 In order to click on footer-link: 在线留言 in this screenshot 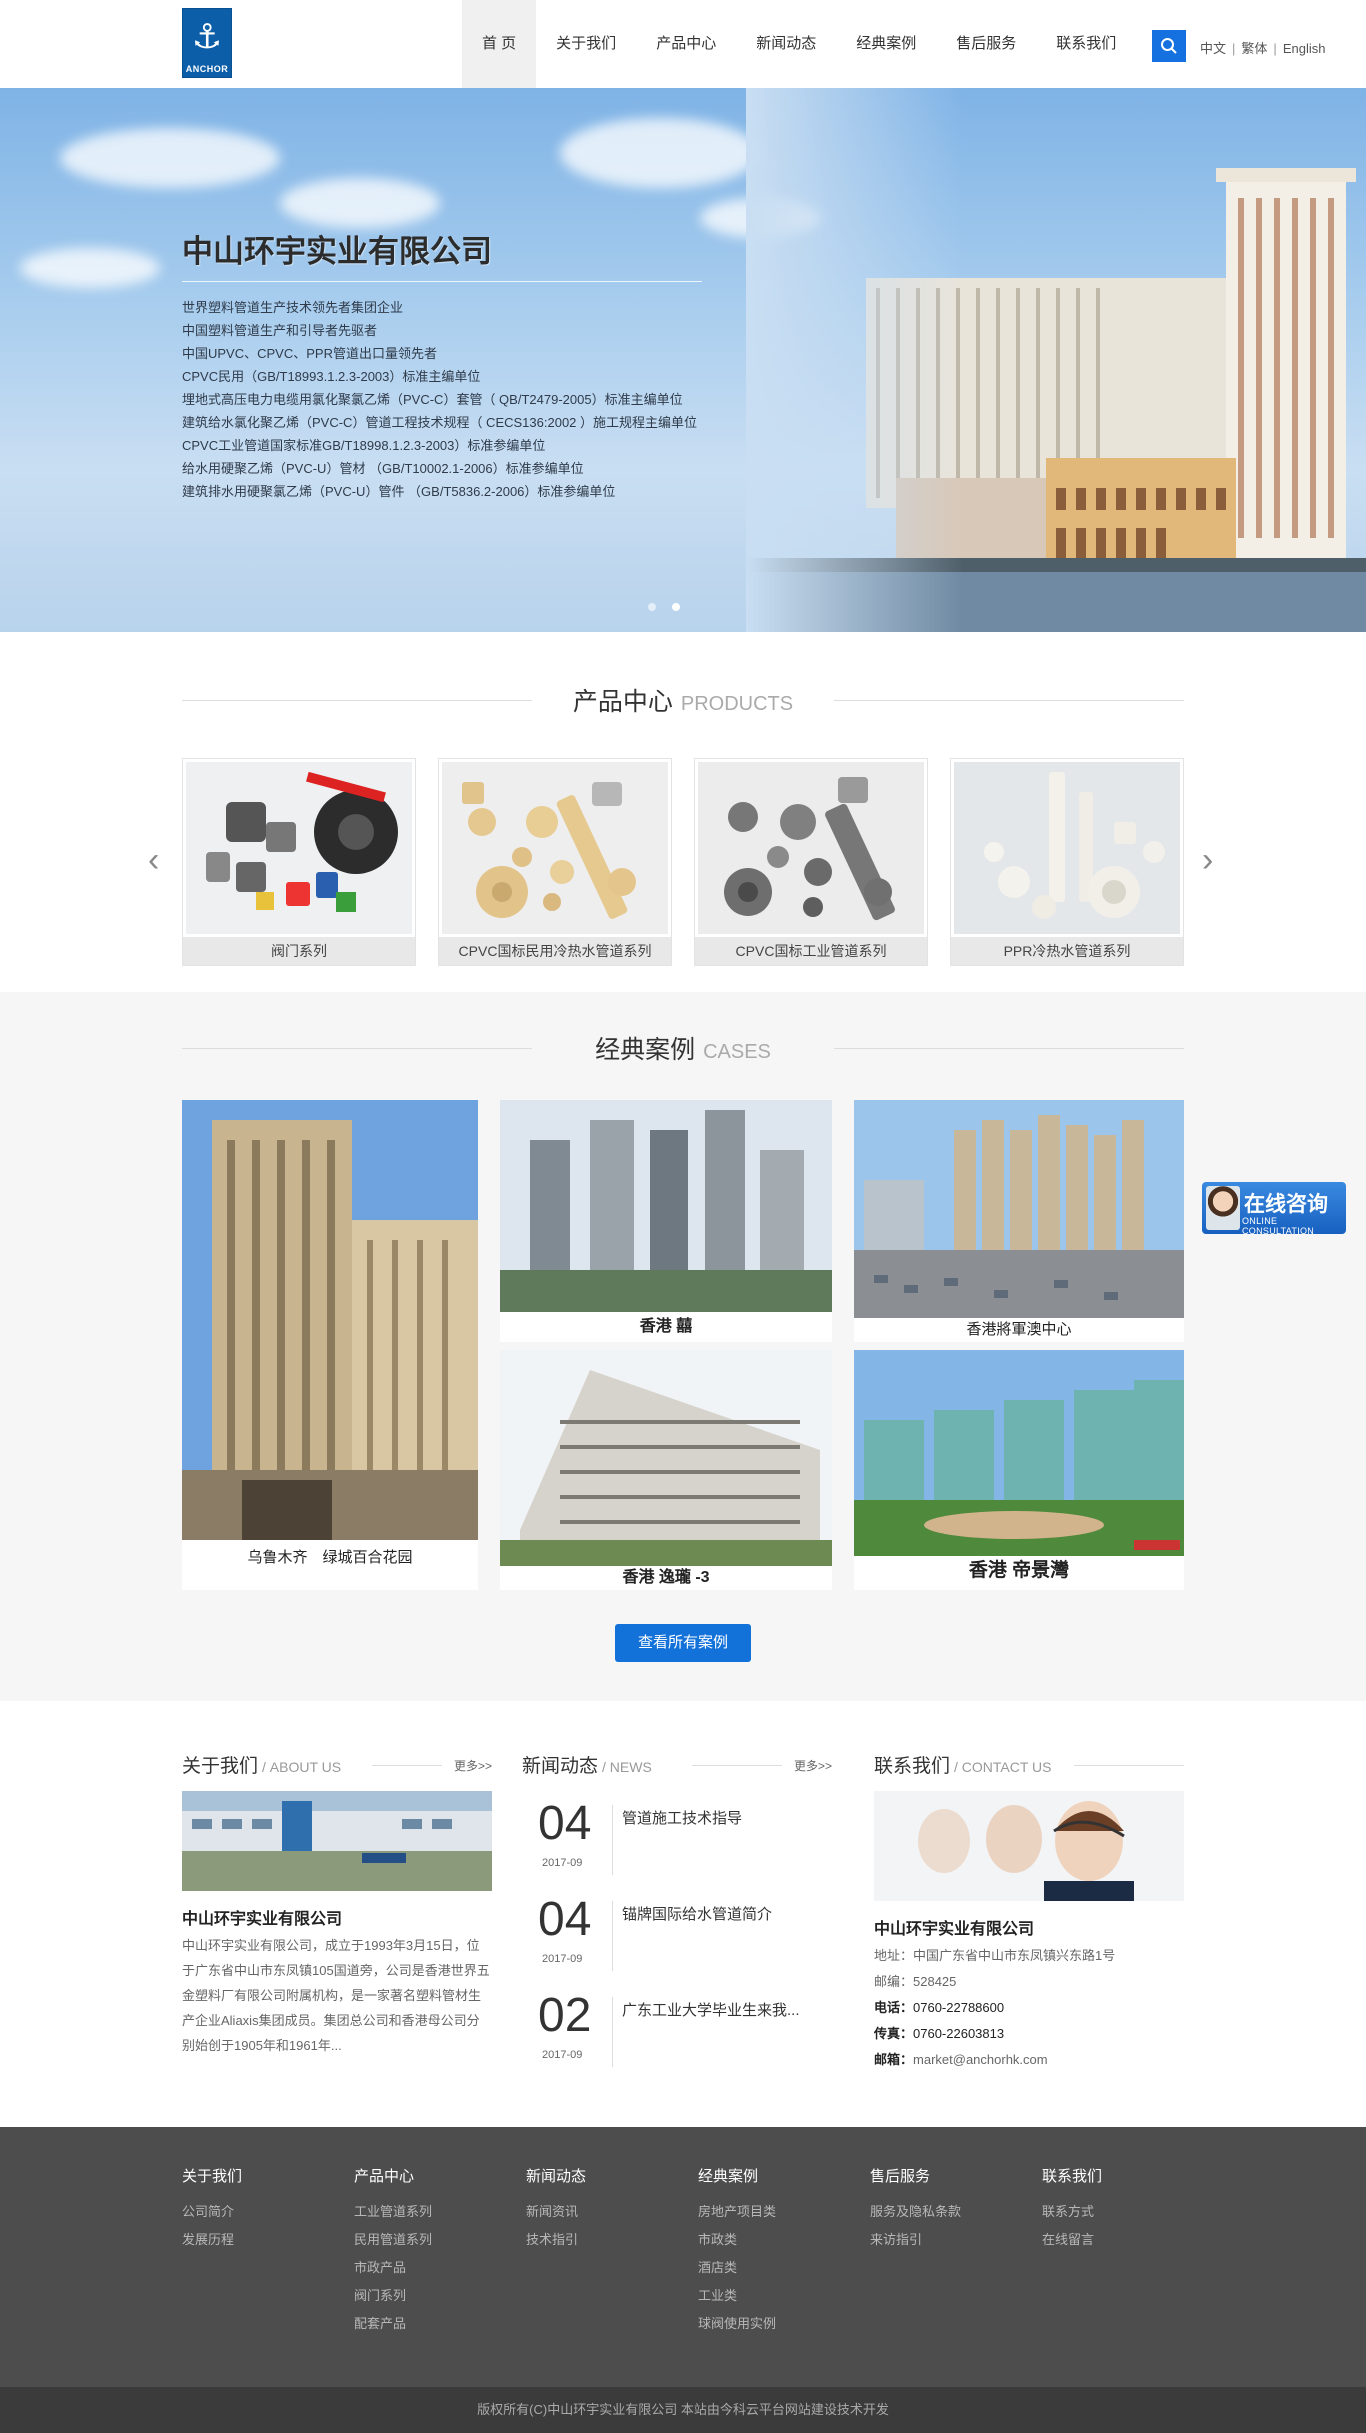, I will do `click(1072, 2240)`.